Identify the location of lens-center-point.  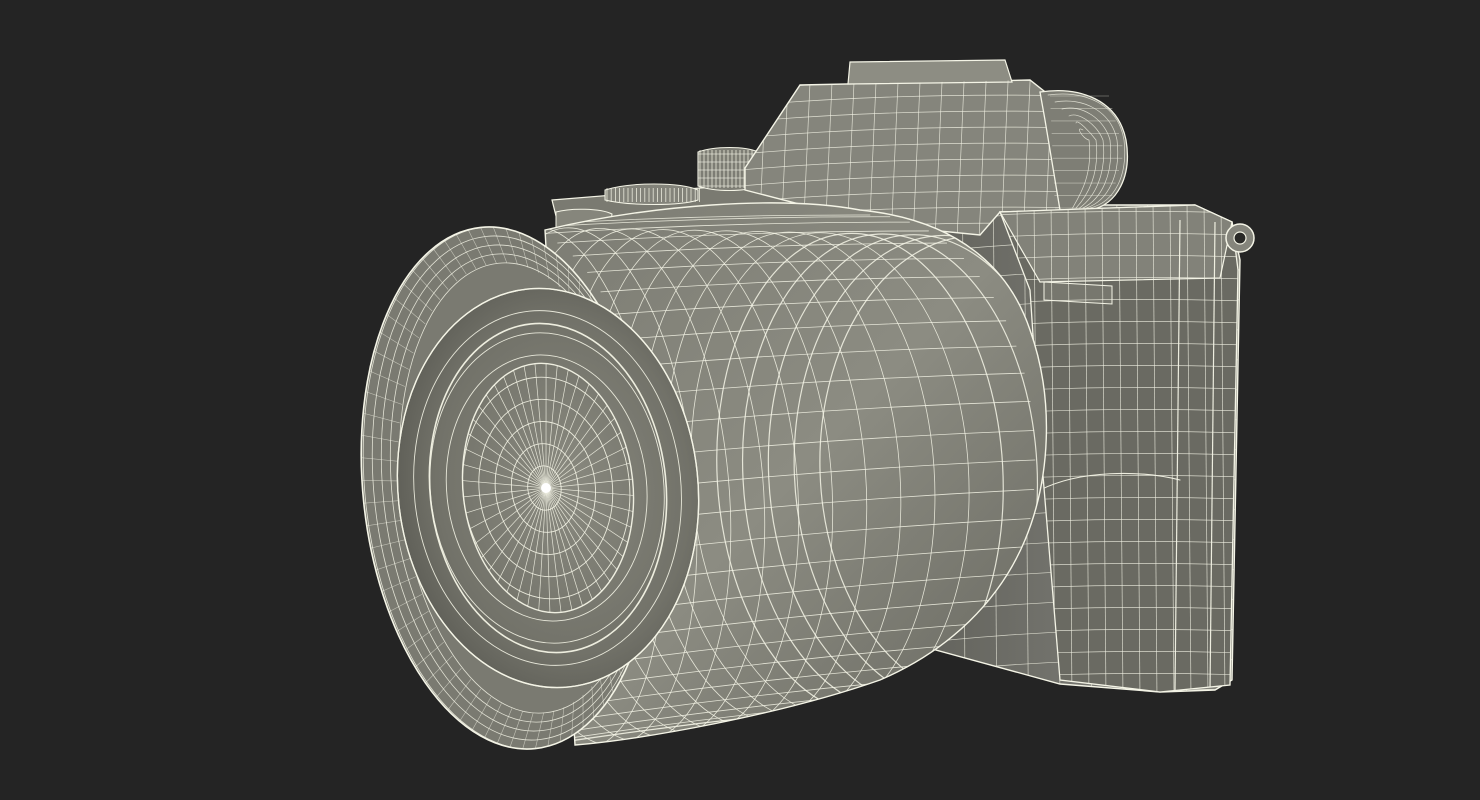
(546, 488).